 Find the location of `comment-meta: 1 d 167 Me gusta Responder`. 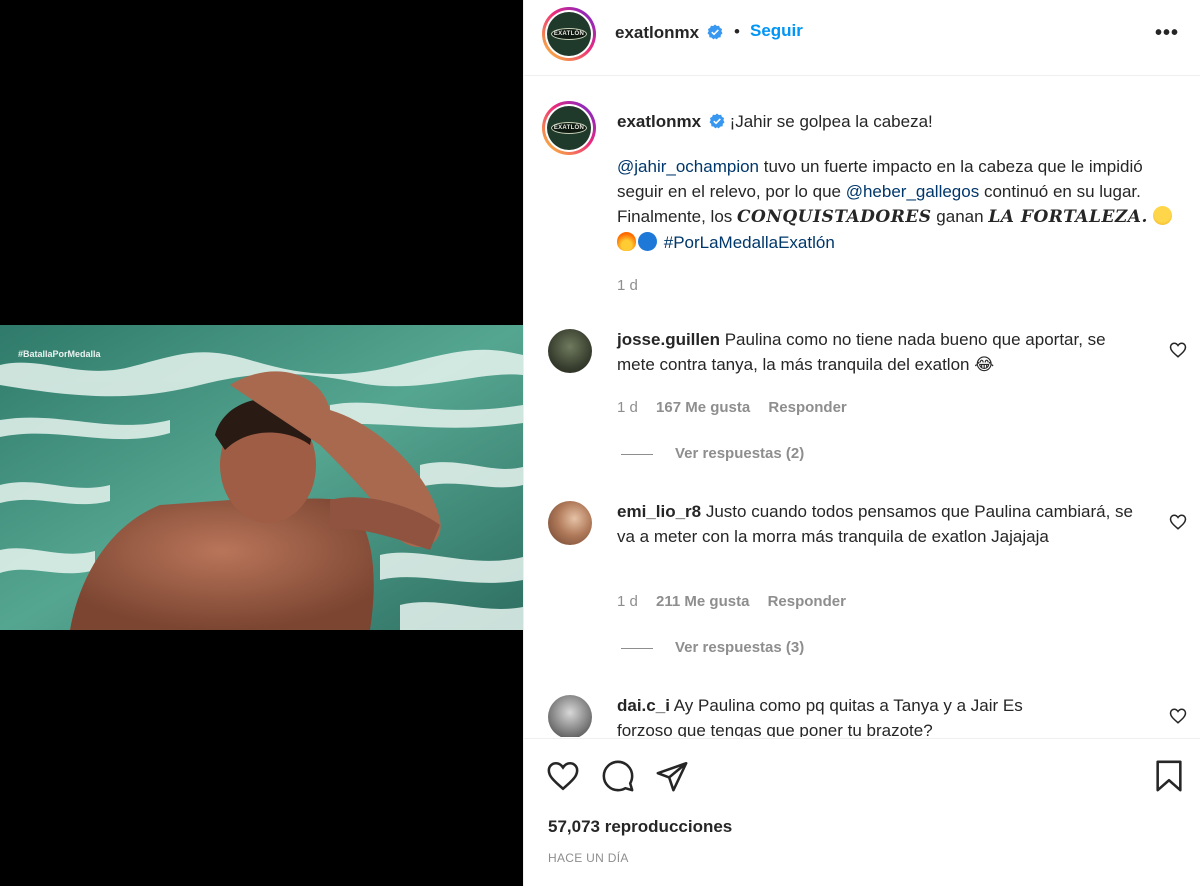

comment-meta: 1 d 167 Me gusta Responder is located at coordinates (739, 407).